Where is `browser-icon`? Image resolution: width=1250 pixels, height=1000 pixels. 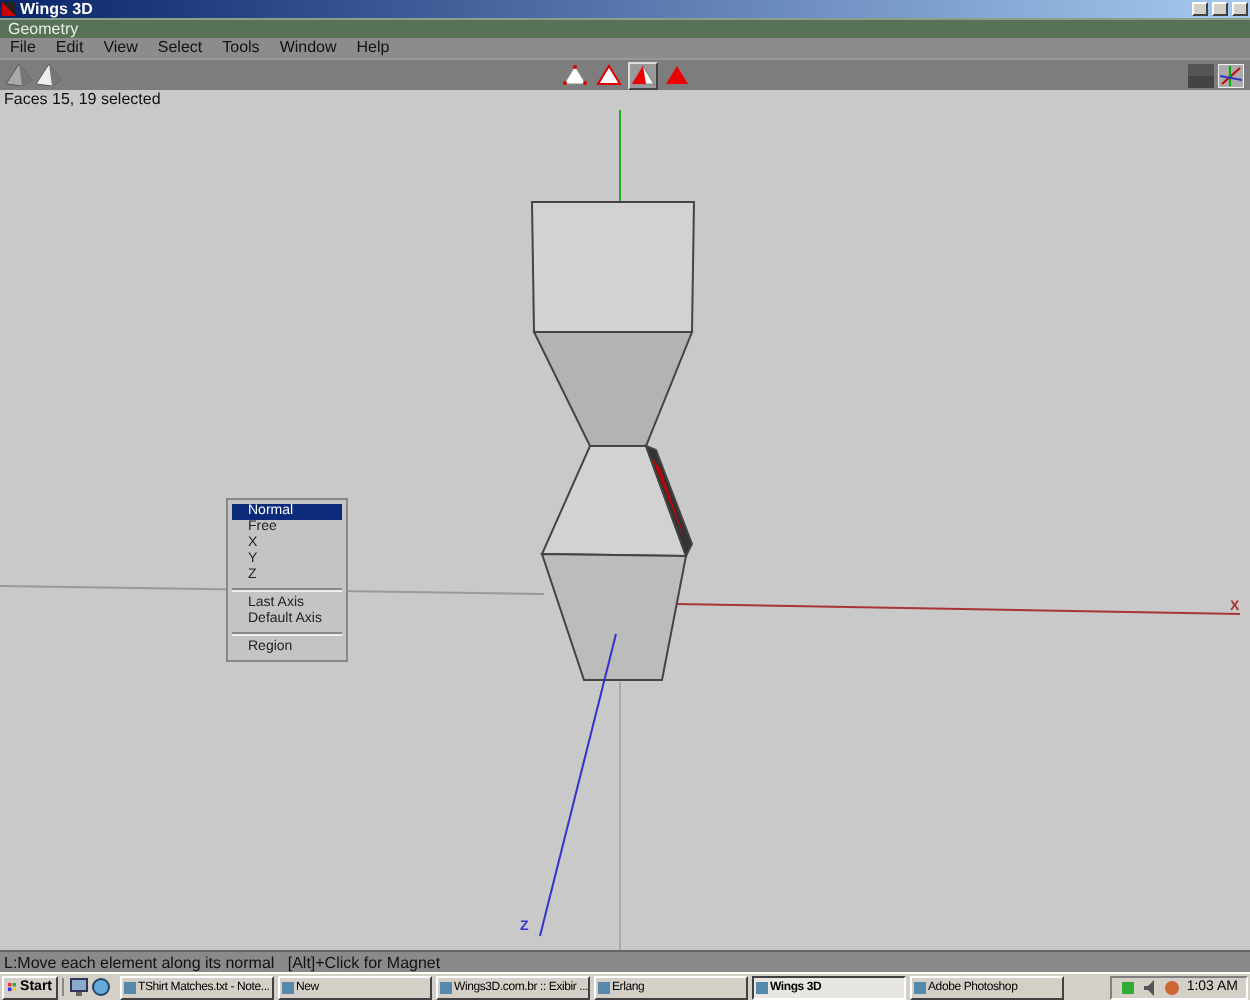 browser-icon is located at coordinates (101, 987).